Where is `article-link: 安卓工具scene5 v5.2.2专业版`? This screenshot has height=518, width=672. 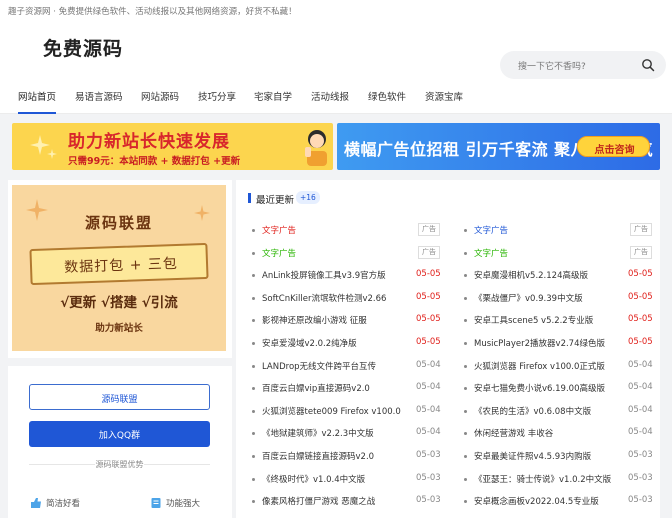 article-link: 安卓工具scene5 v5.2.2专业版 is located at coordinates (533, 320).